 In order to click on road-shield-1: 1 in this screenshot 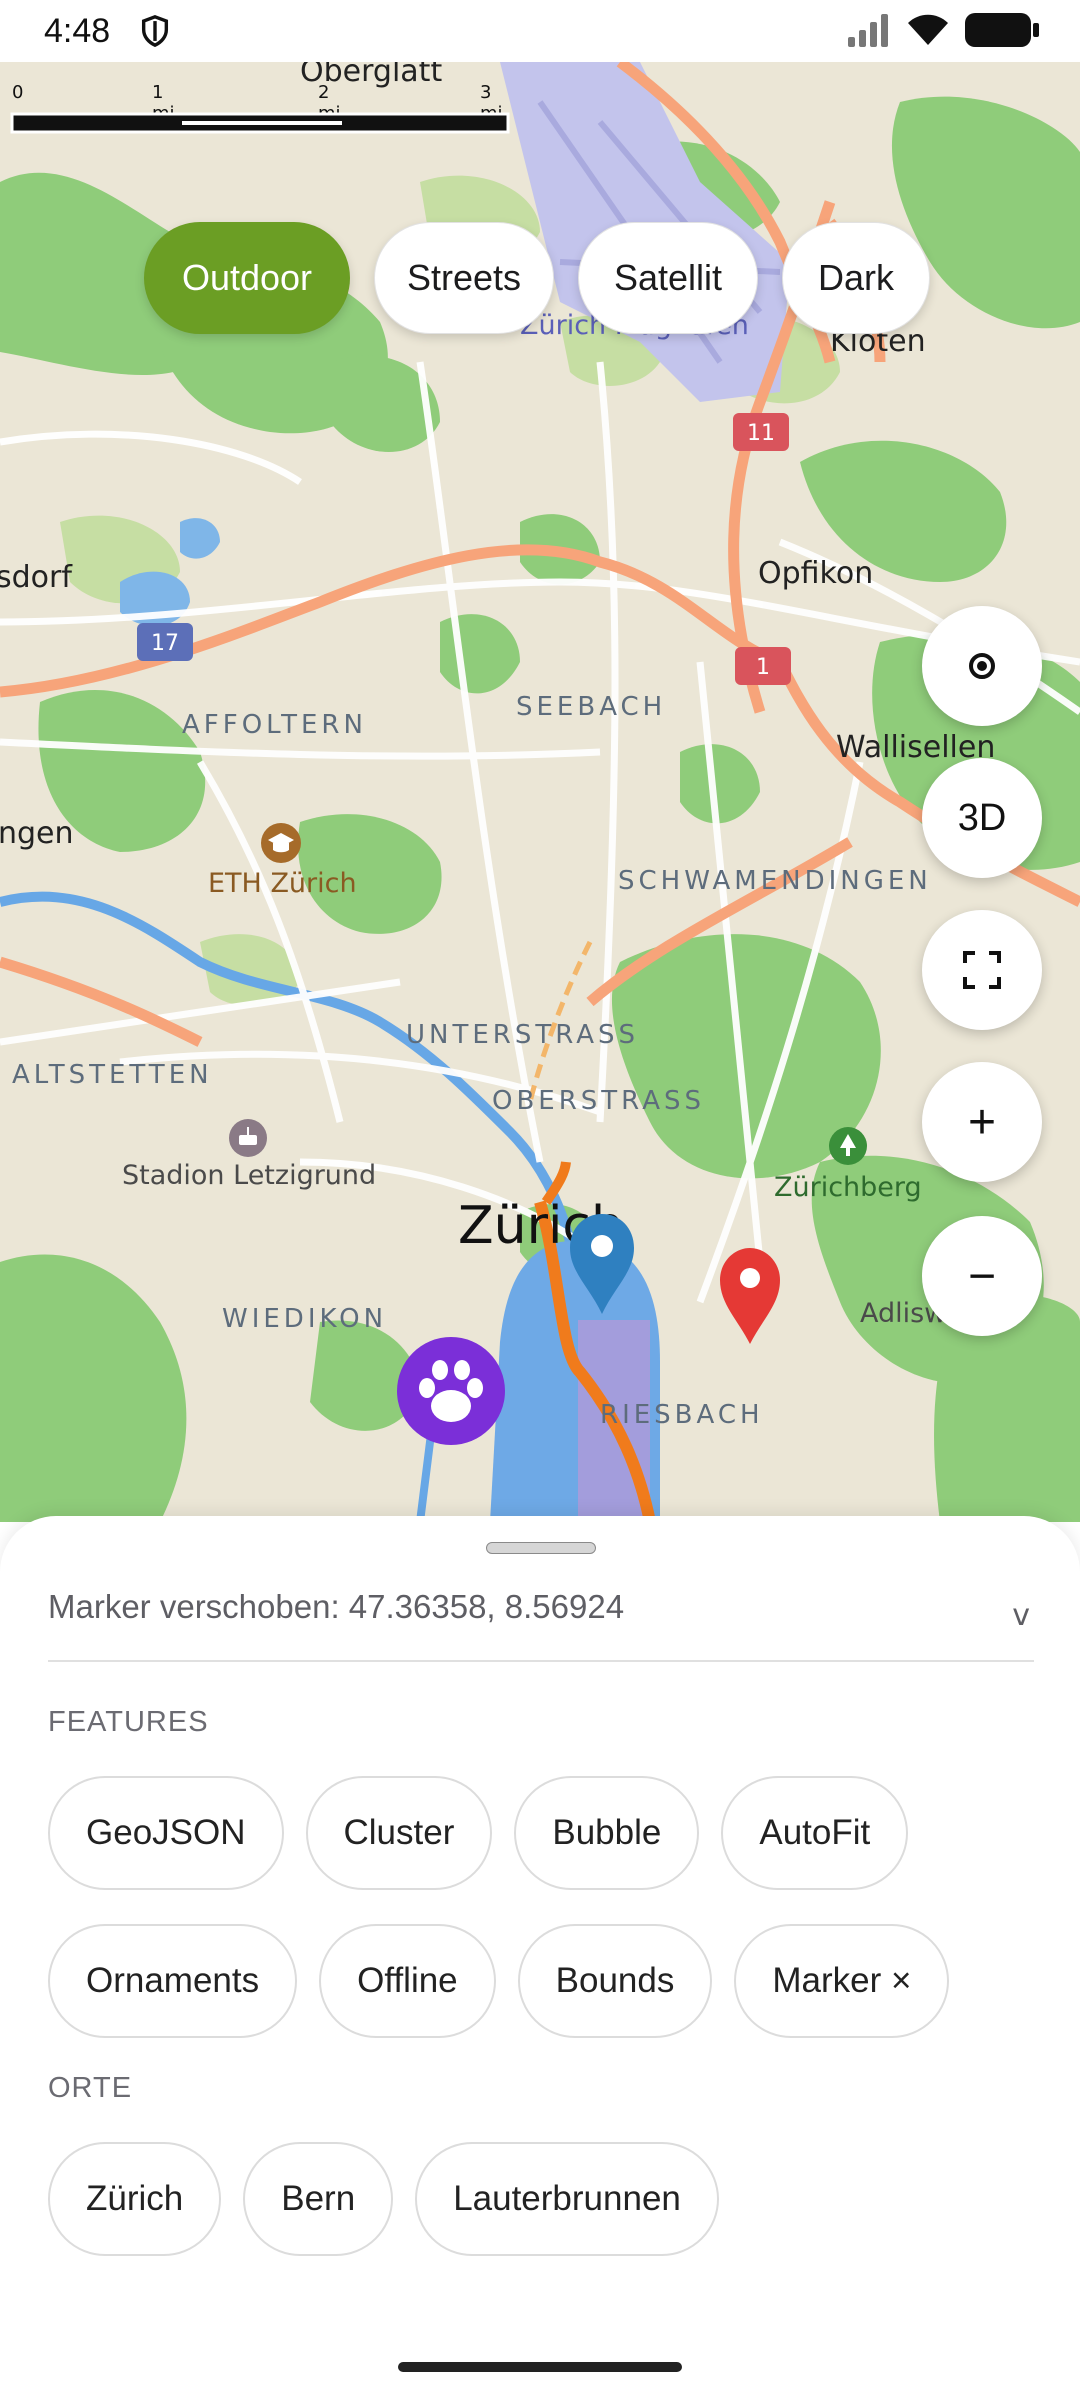, I will do `click(763, 666)`.